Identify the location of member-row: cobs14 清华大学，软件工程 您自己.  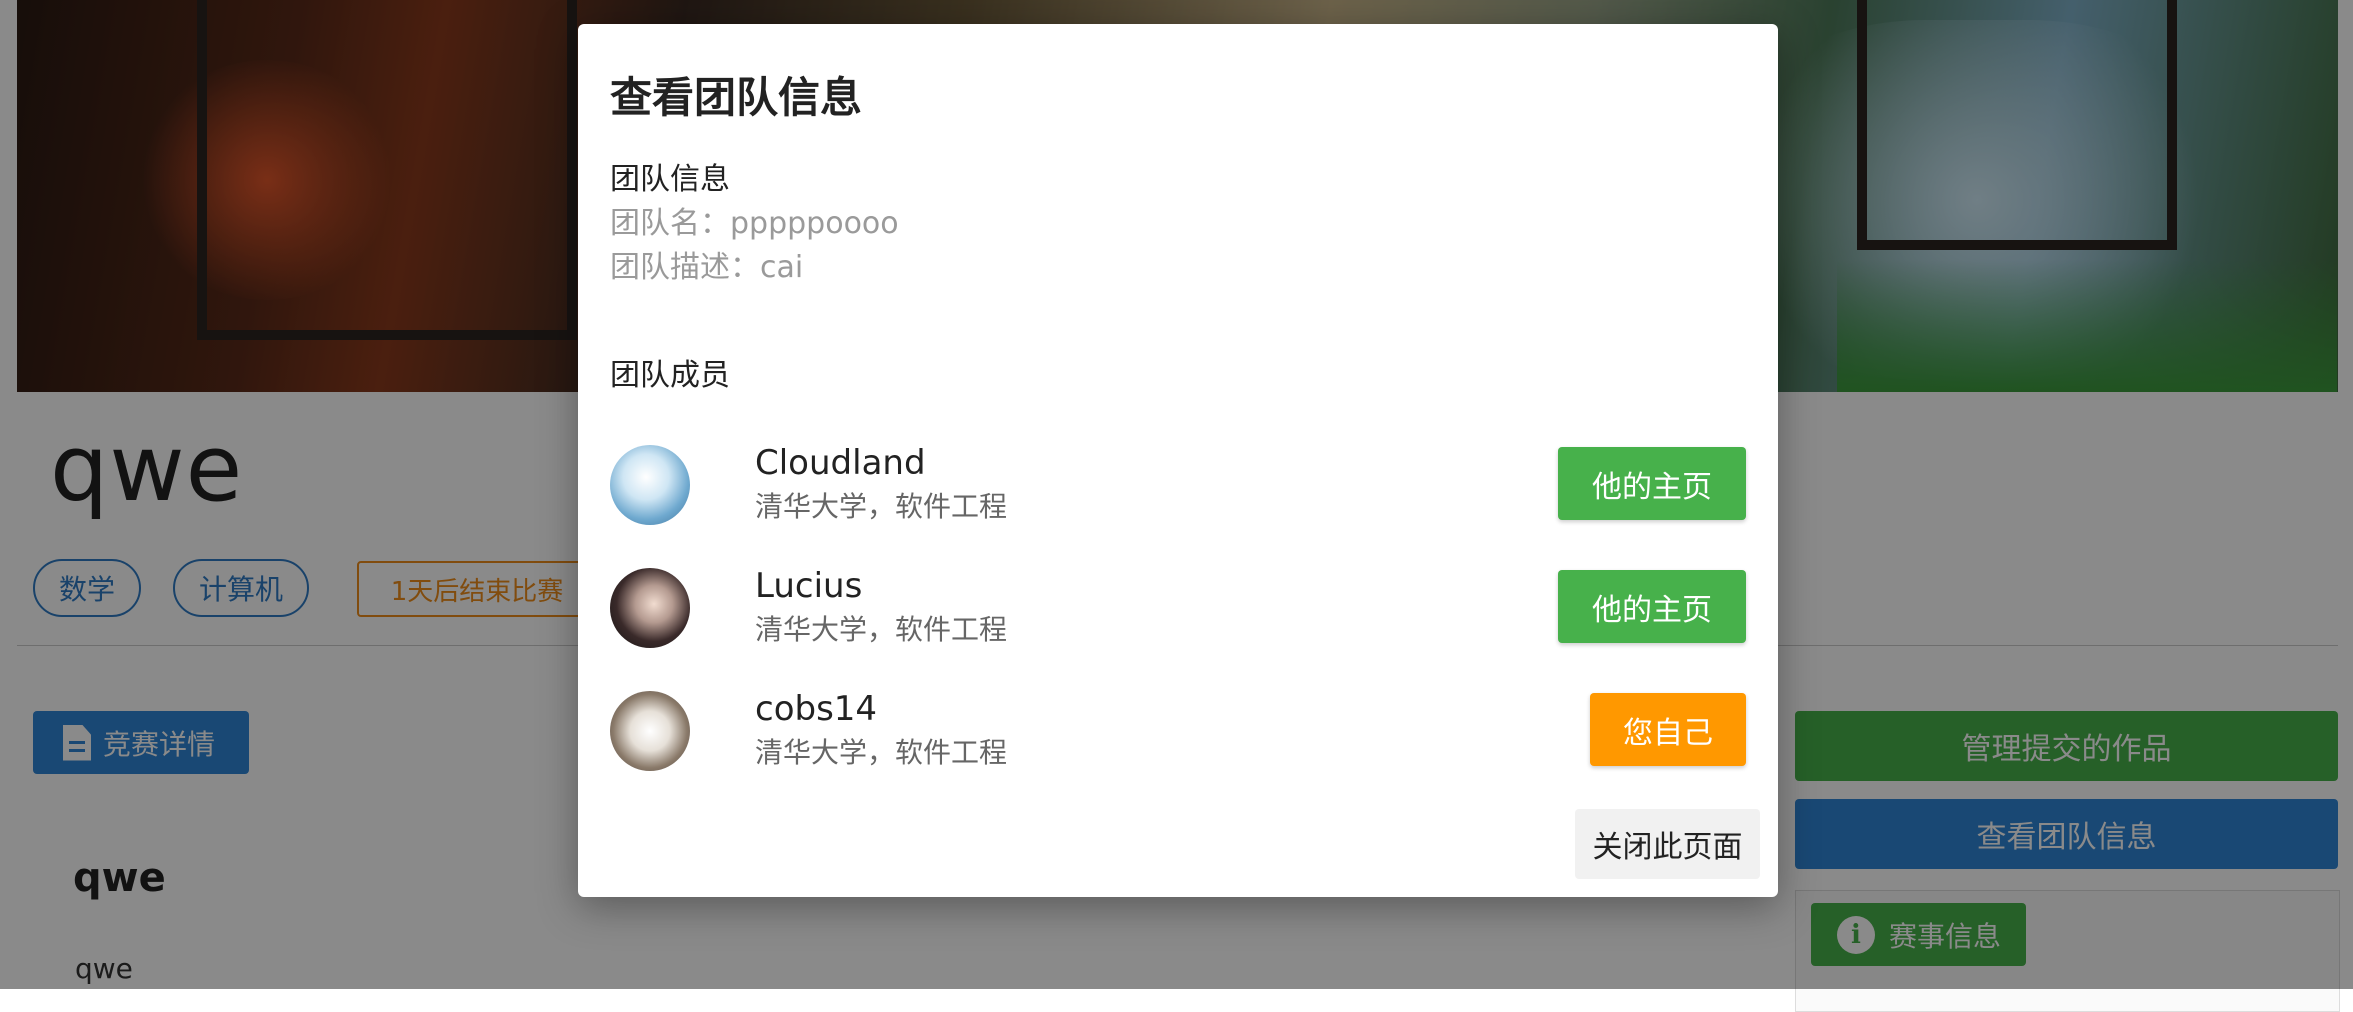
(1178, 731).